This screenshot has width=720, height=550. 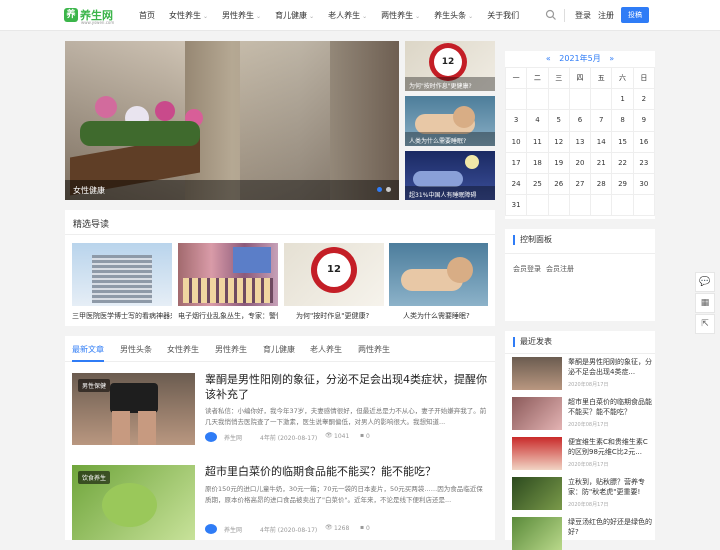 What do you see at coordinates (388, 189) in the screenshot?
I see `slider-dot` at bounding box center [388, 189].